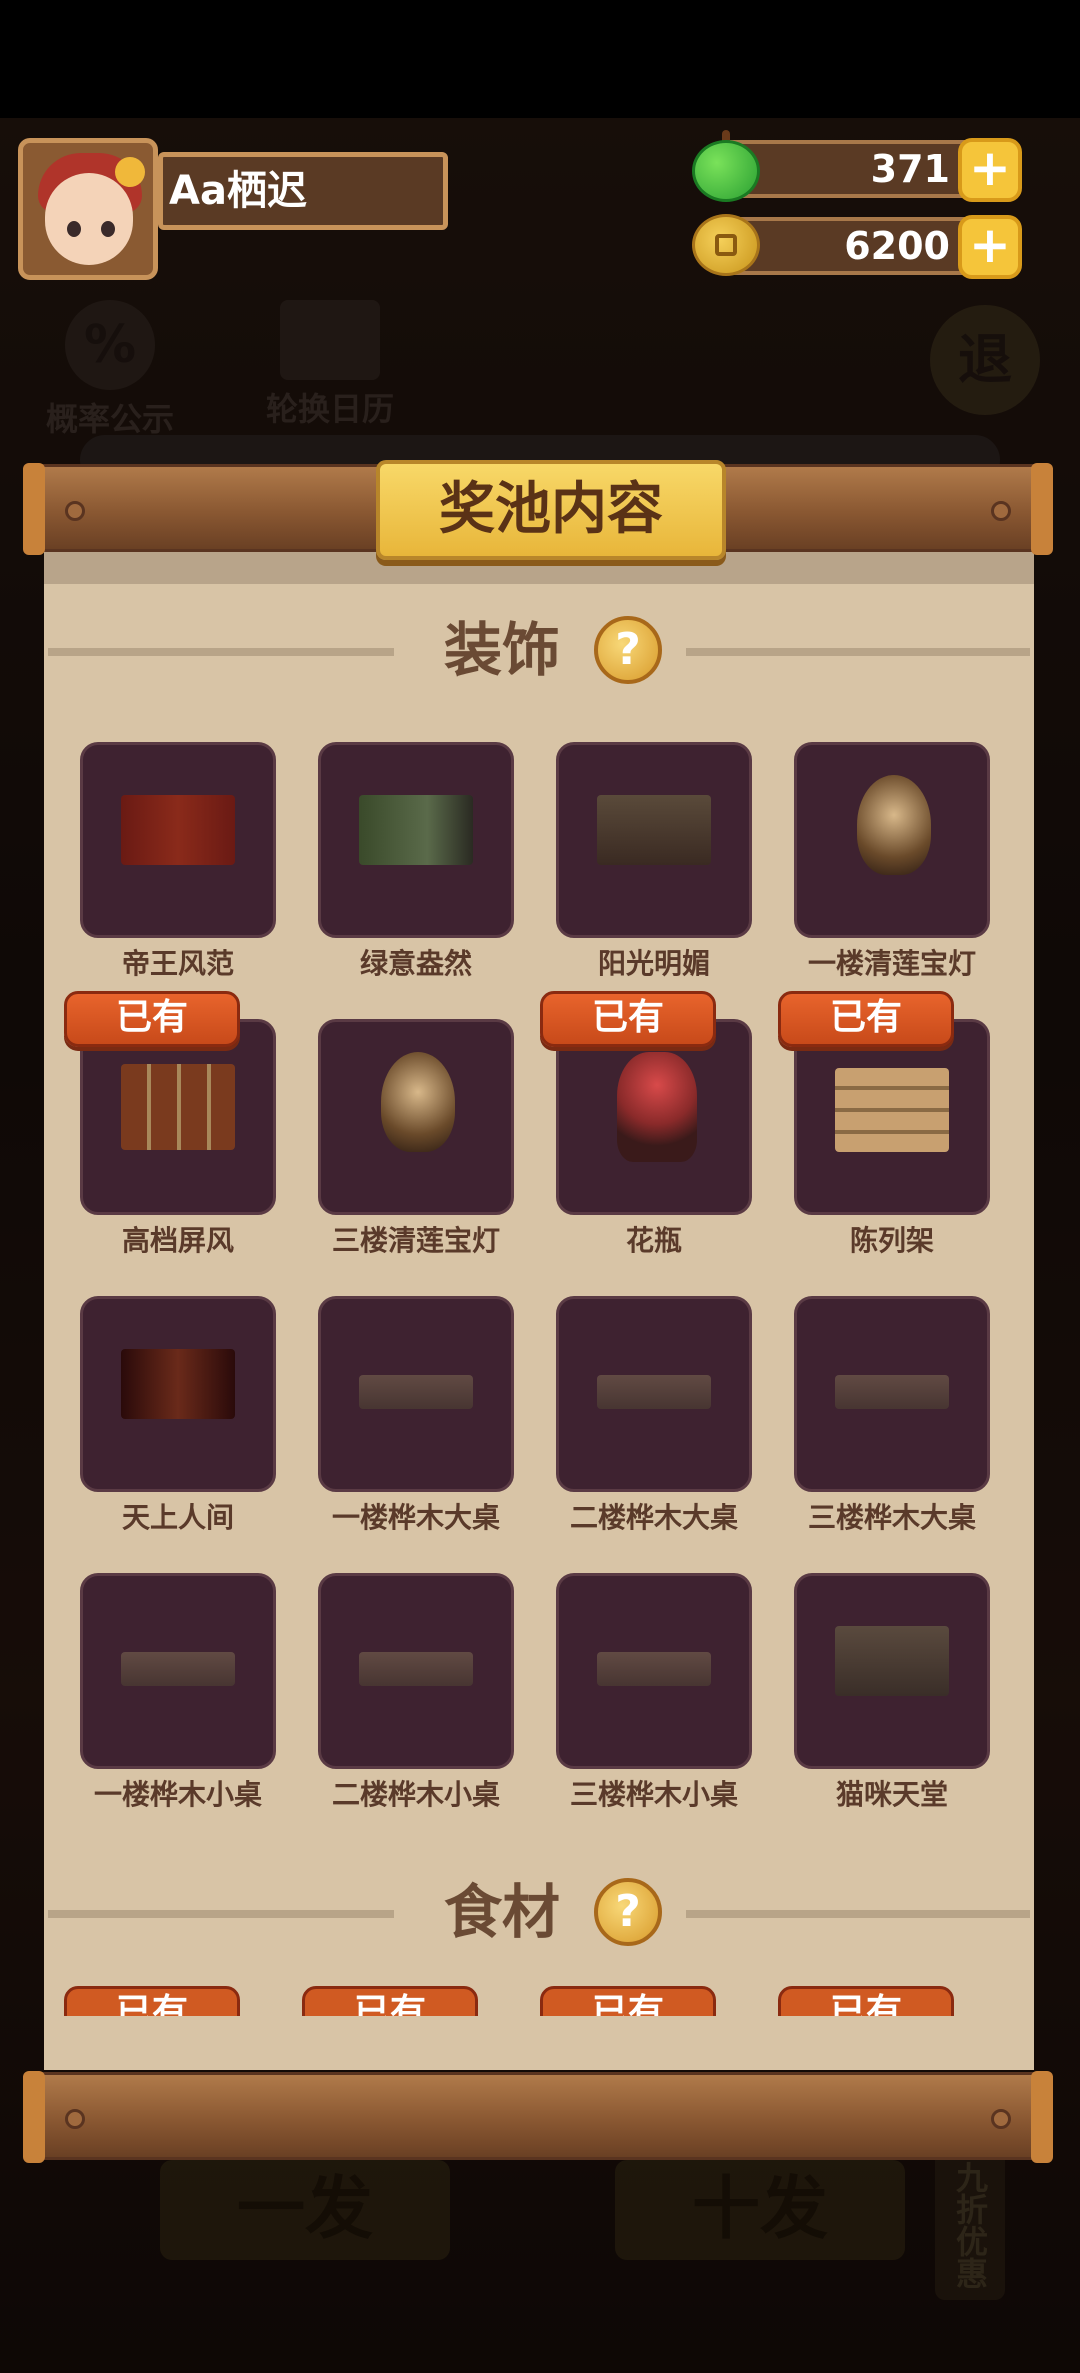 Image resolution: width=1080 pixels, height=2373 pixels. What do you see at coordinates (502, 650) in the screenshot?
I see `section-title: 装饰` at bounding box center [502, 650].